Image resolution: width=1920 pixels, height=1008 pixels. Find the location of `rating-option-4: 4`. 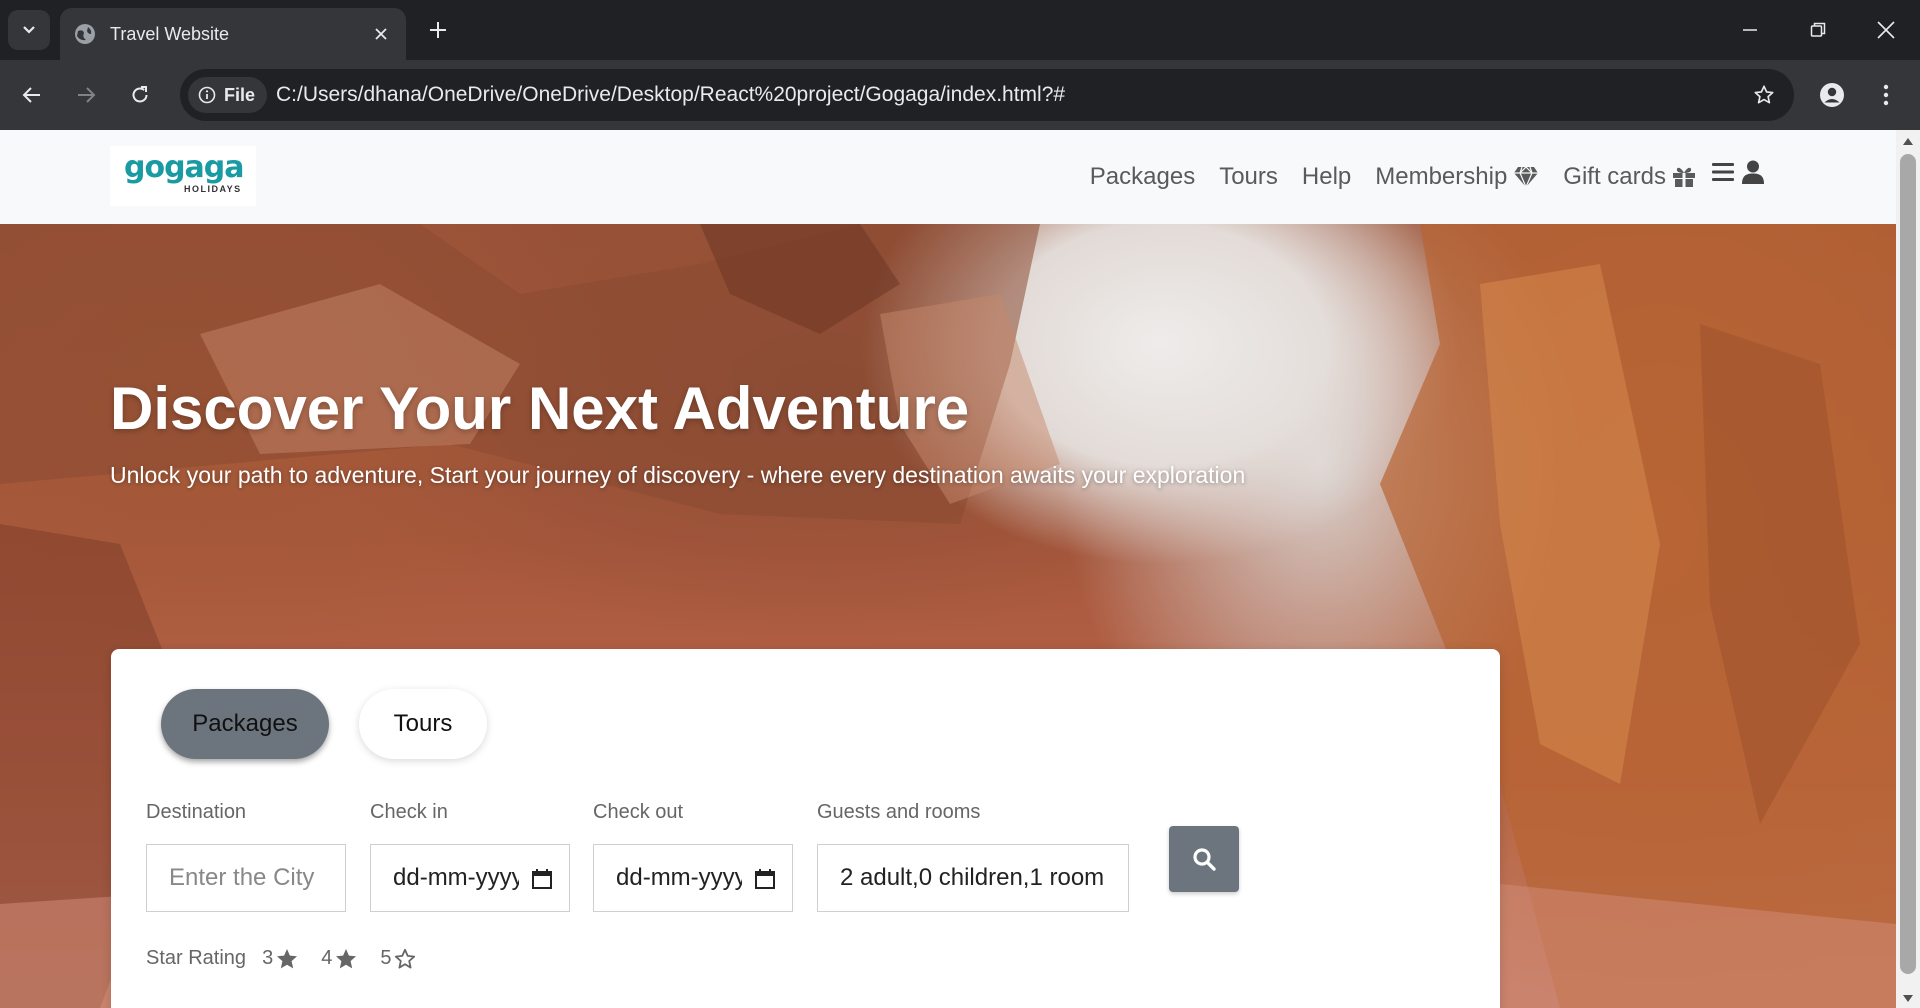

rating-option-4: 4 is located at coordinates (339, 958).